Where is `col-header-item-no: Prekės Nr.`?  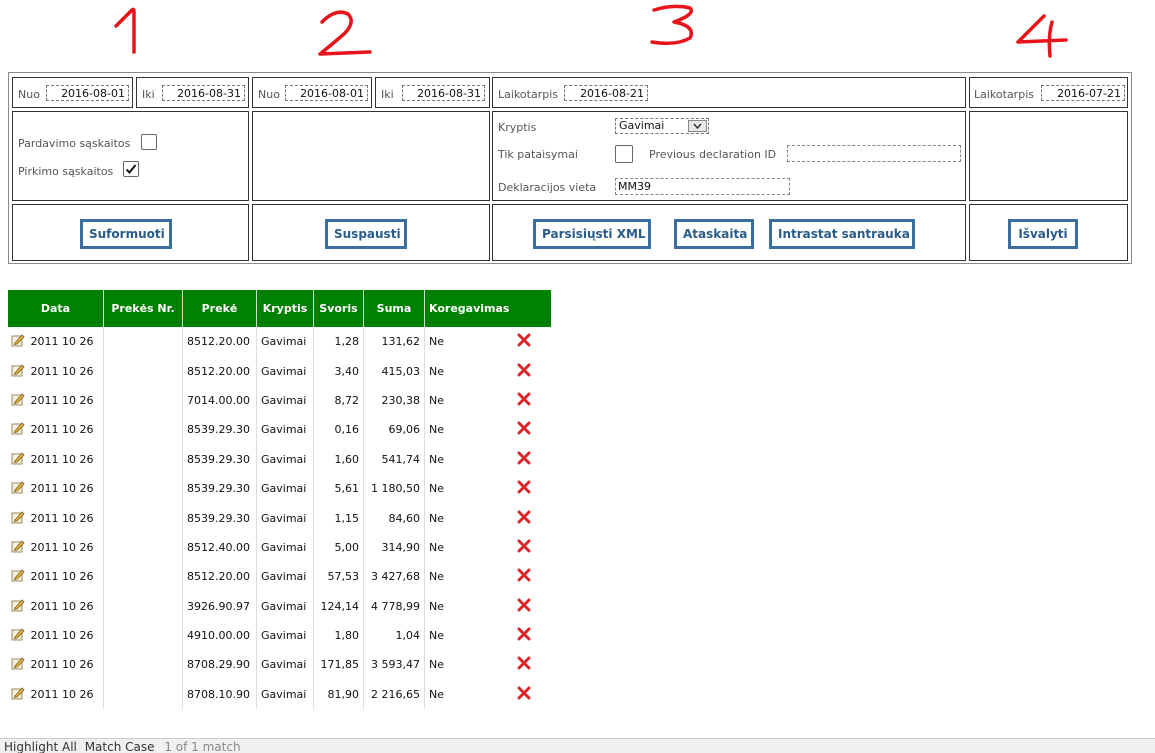
col-header-item-no: Prekės Nr. is located at coordinates (143, 308).